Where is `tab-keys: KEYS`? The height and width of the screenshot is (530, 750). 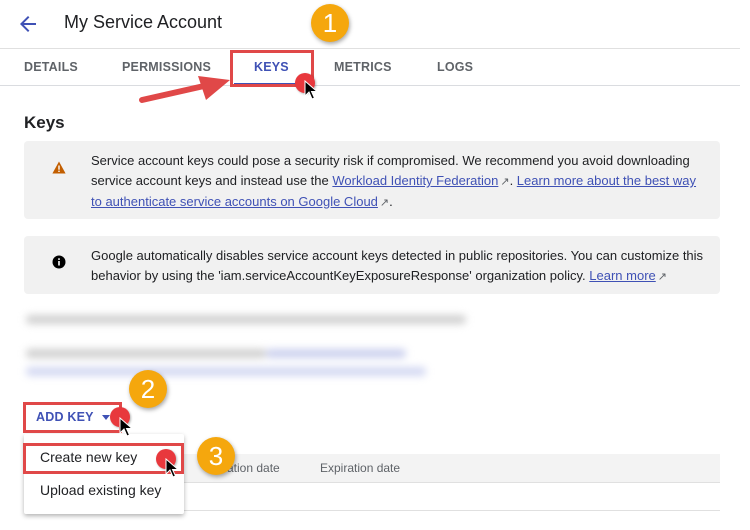
tab-keys: KEYS is located at coordinates (271, 67).